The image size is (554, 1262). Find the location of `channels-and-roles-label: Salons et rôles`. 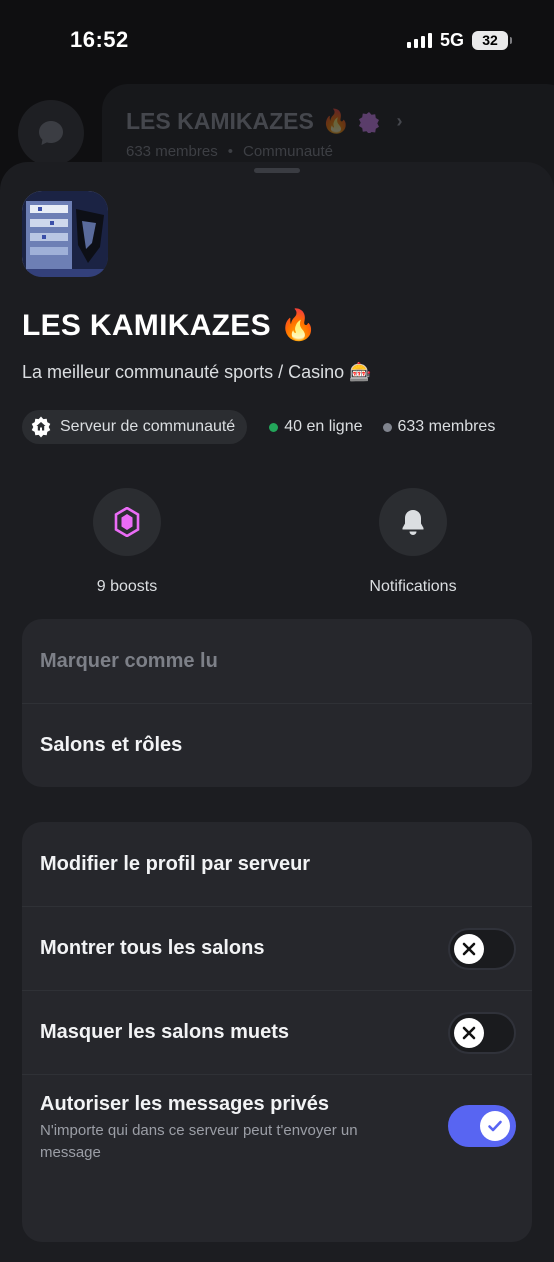

channels-and-roles-label: Salons et rôles is located at coordinates (111, 745).